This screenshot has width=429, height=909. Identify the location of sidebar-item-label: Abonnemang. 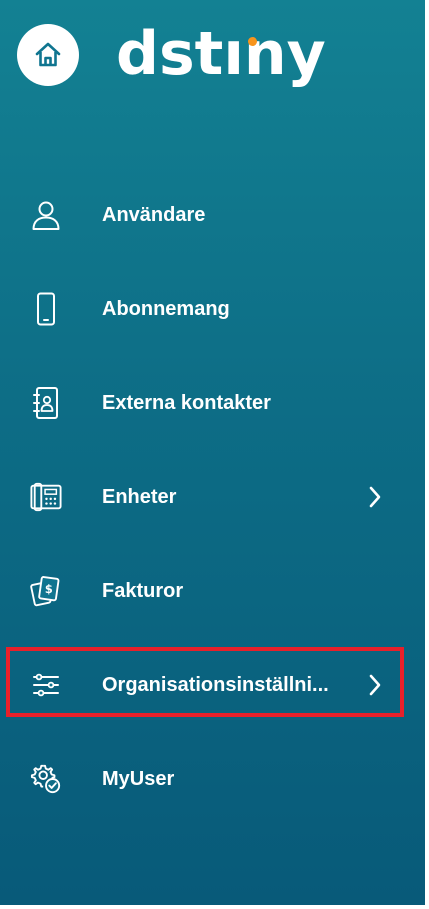
(166, 308).